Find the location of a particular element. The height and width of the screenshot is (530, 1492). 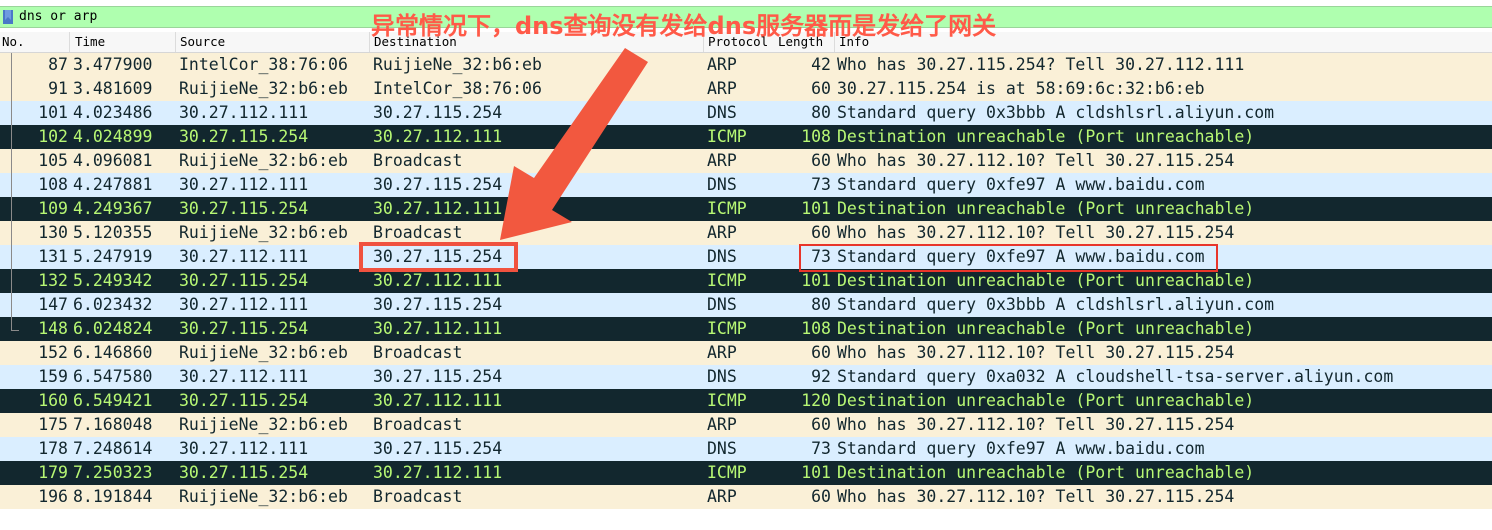

annotation-text: 异常情况下，dns查询没有发给dns服务器而是发给了网关 is located at coordinates (684, 26).